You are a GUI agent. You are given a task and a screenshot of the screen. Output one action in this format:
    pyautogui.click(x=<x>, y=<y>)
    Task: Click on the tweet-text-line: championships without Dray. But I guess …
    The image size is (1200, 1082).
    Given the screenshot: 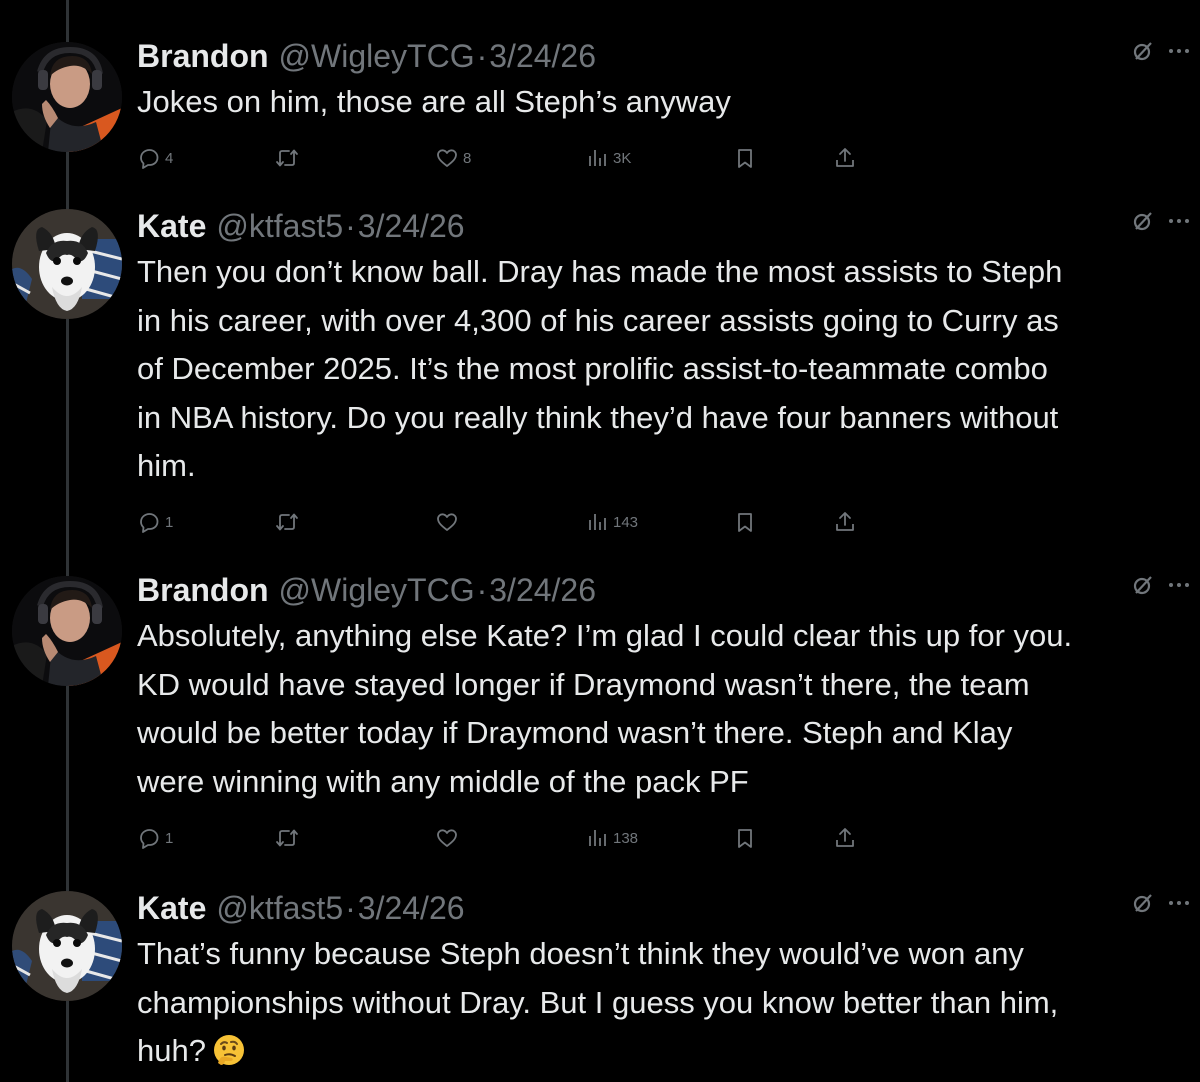 What is the action you would take?
    pyautogui.click(x=598, y=1002)
    